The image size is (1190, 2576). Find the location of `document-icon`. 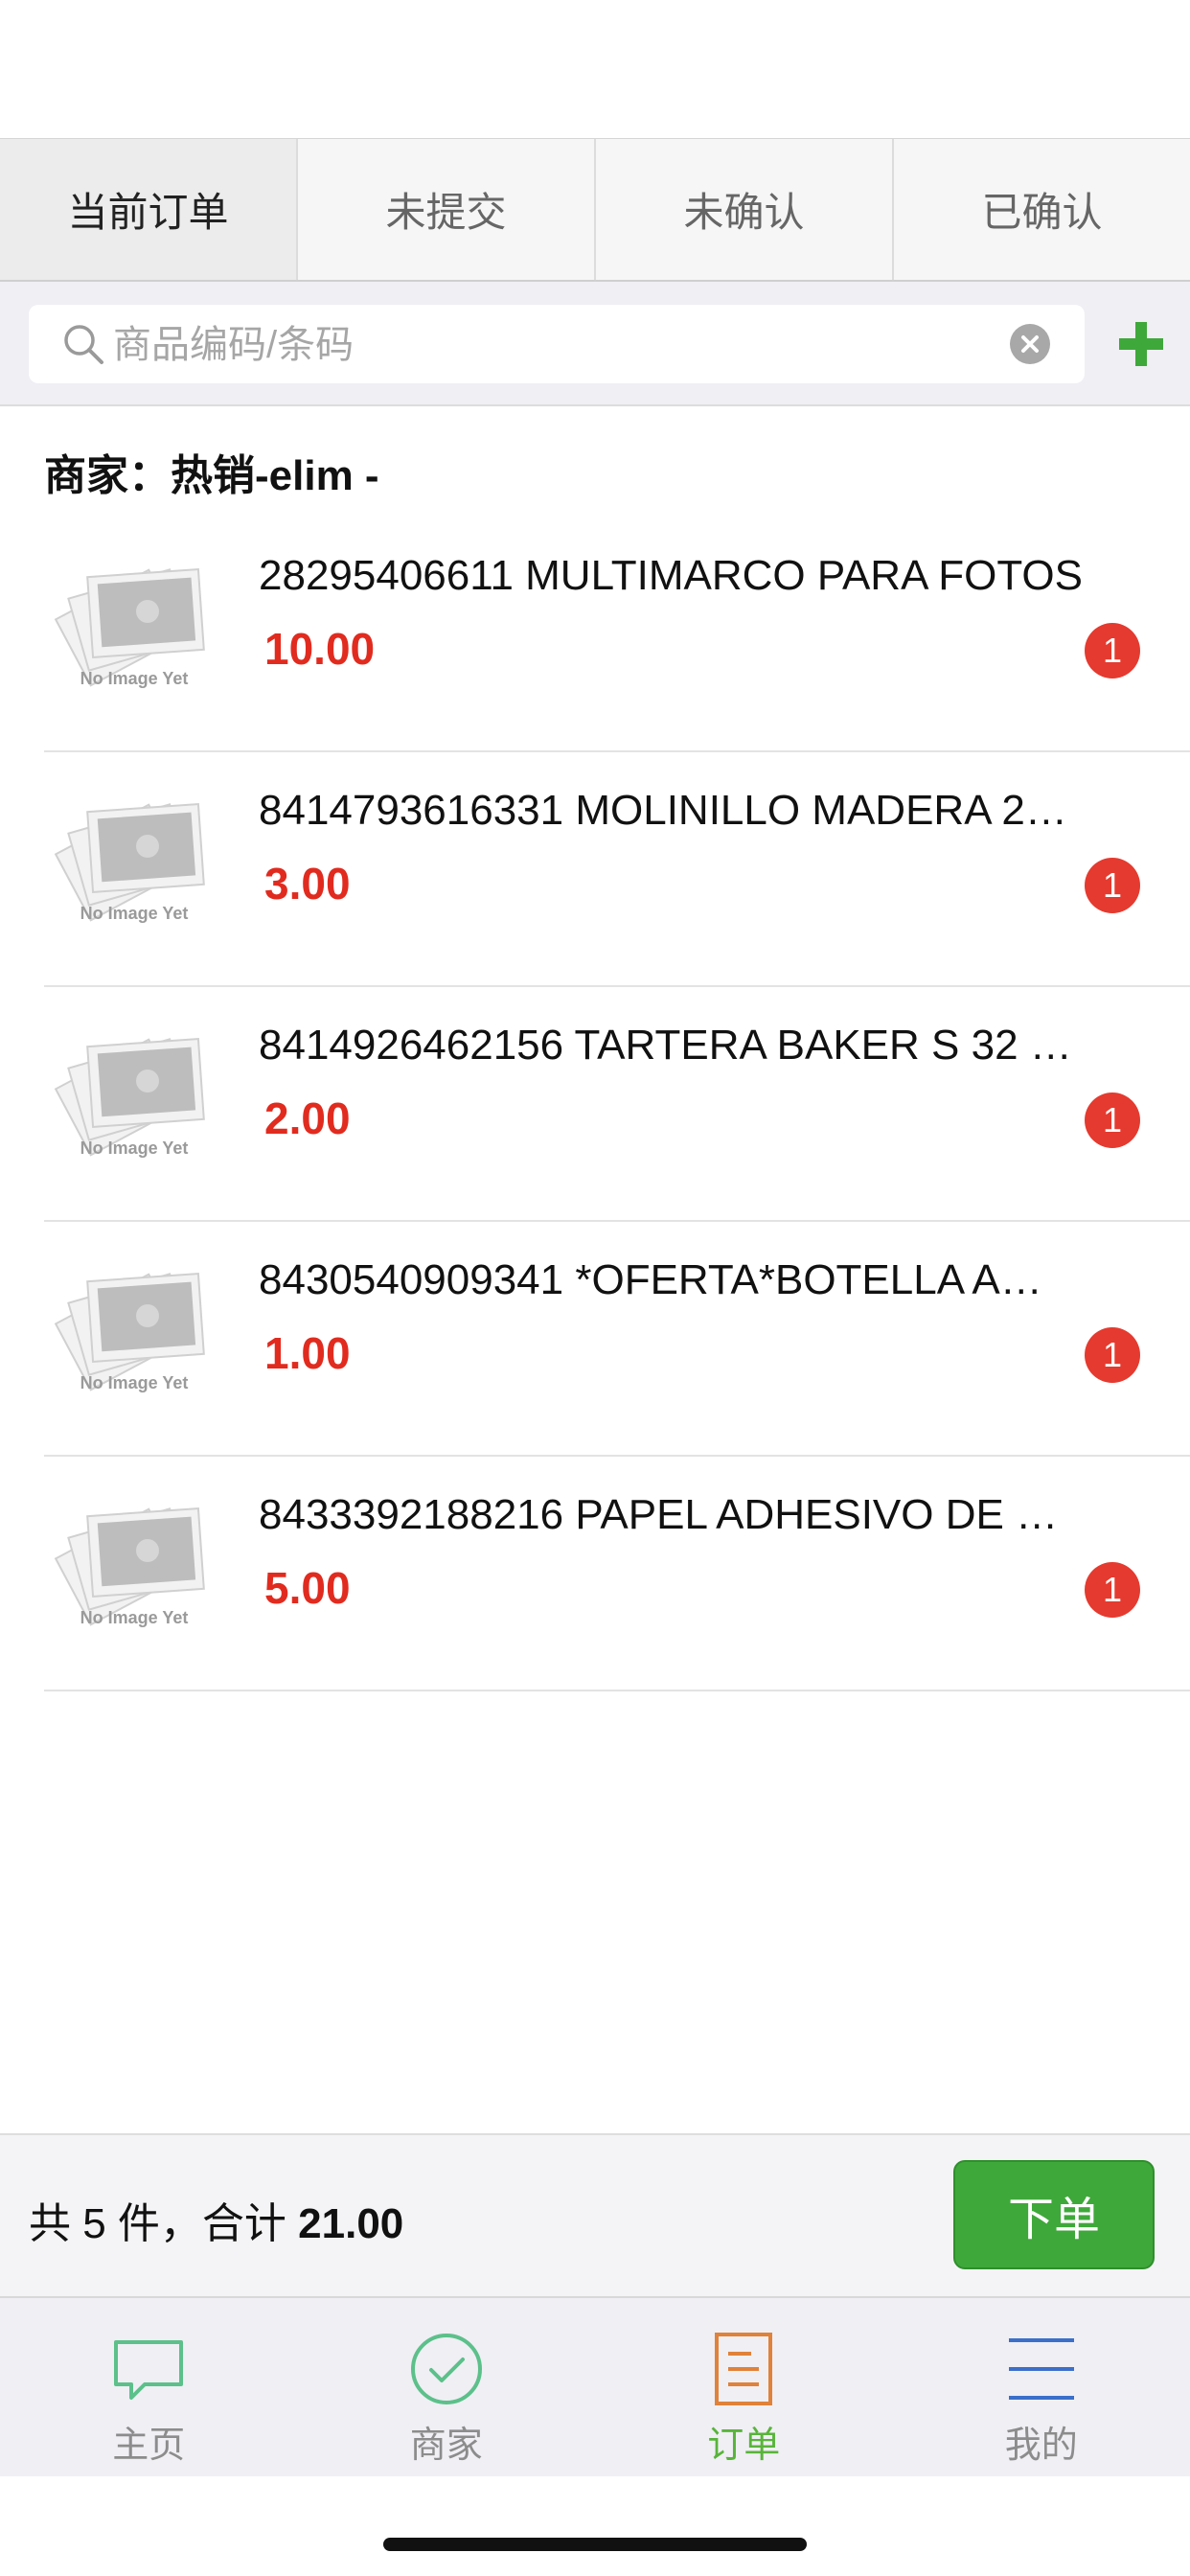

document-icon is located at coordinates (744, 2369).